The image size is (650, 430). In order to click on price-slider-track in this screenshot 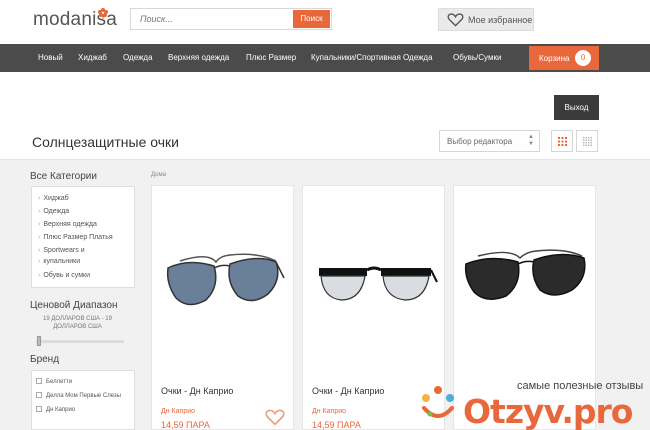, I will do `click(80, 341)`.